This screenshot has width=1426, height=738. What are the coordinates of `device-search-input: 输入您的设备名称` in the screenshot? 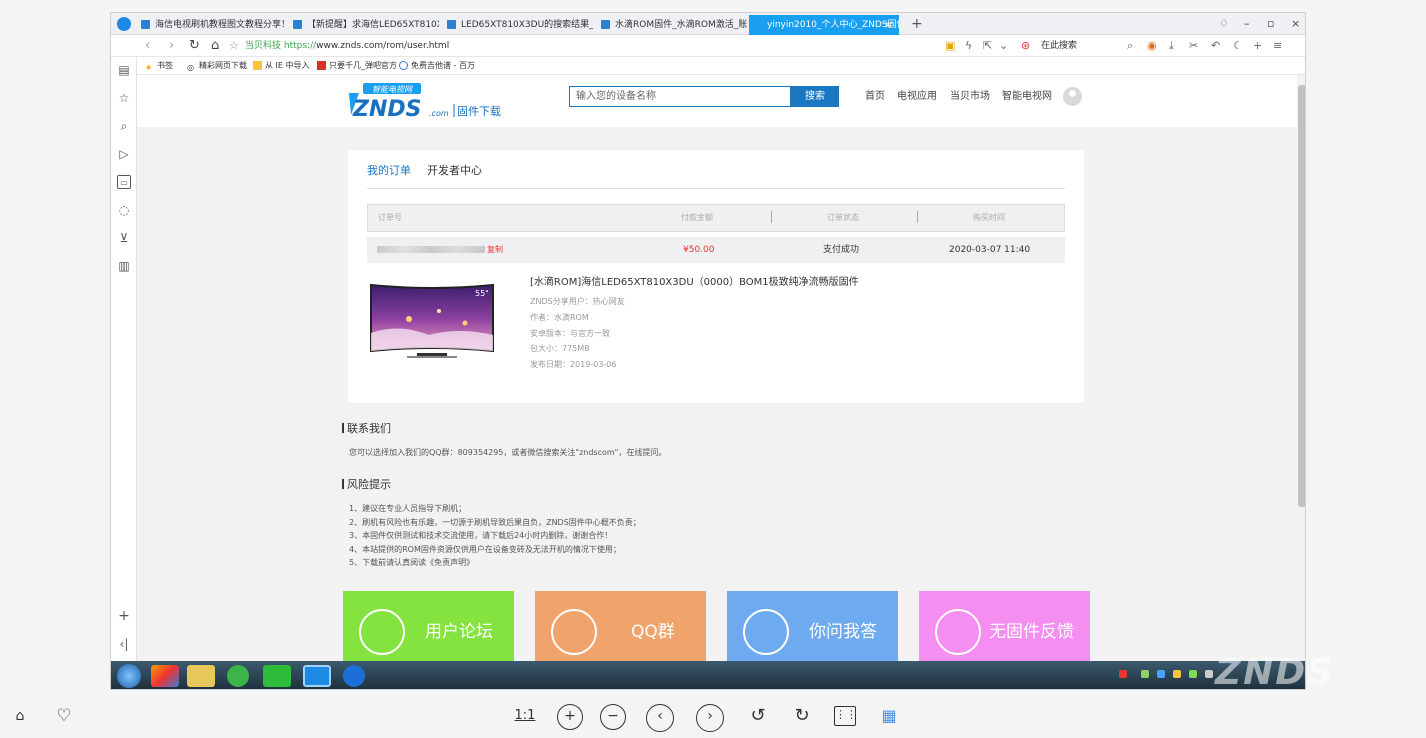 It's located at (680, 96).